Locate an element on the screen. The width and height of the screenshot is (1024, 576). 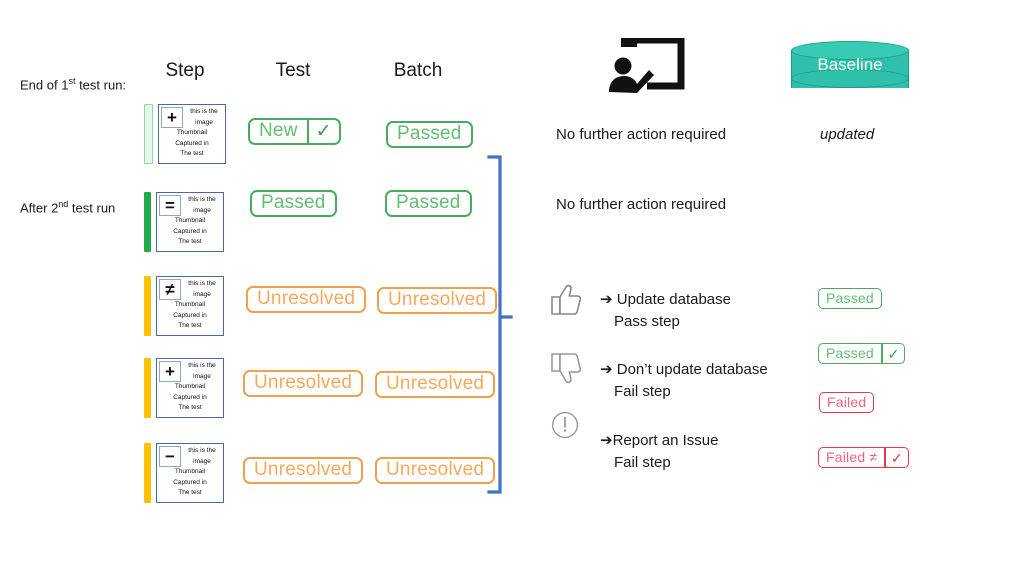
result-status-label: Failed ≠ is located at coordinates (852, 457).